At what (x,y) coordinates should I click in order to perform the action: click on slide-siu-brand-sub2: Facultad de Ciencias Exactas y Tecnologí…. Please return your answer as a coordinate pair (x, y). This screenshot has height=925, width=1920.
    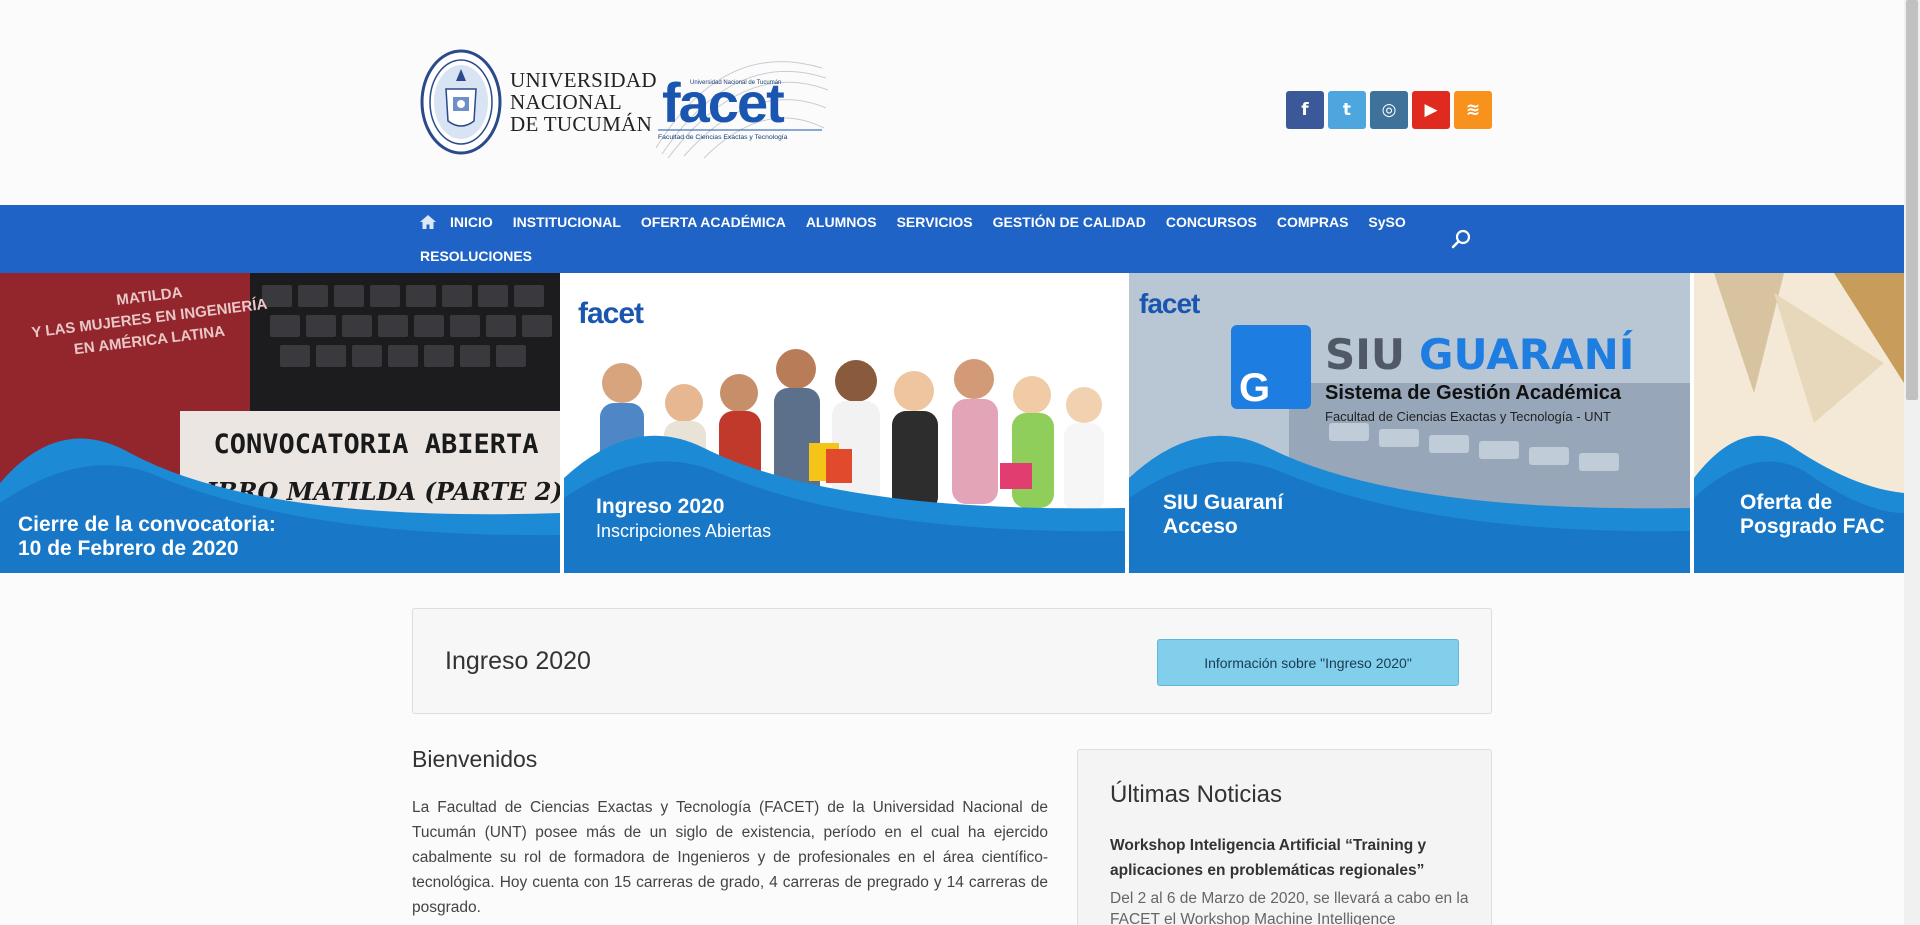
    Looking at the image, I should click on (1468, 416).